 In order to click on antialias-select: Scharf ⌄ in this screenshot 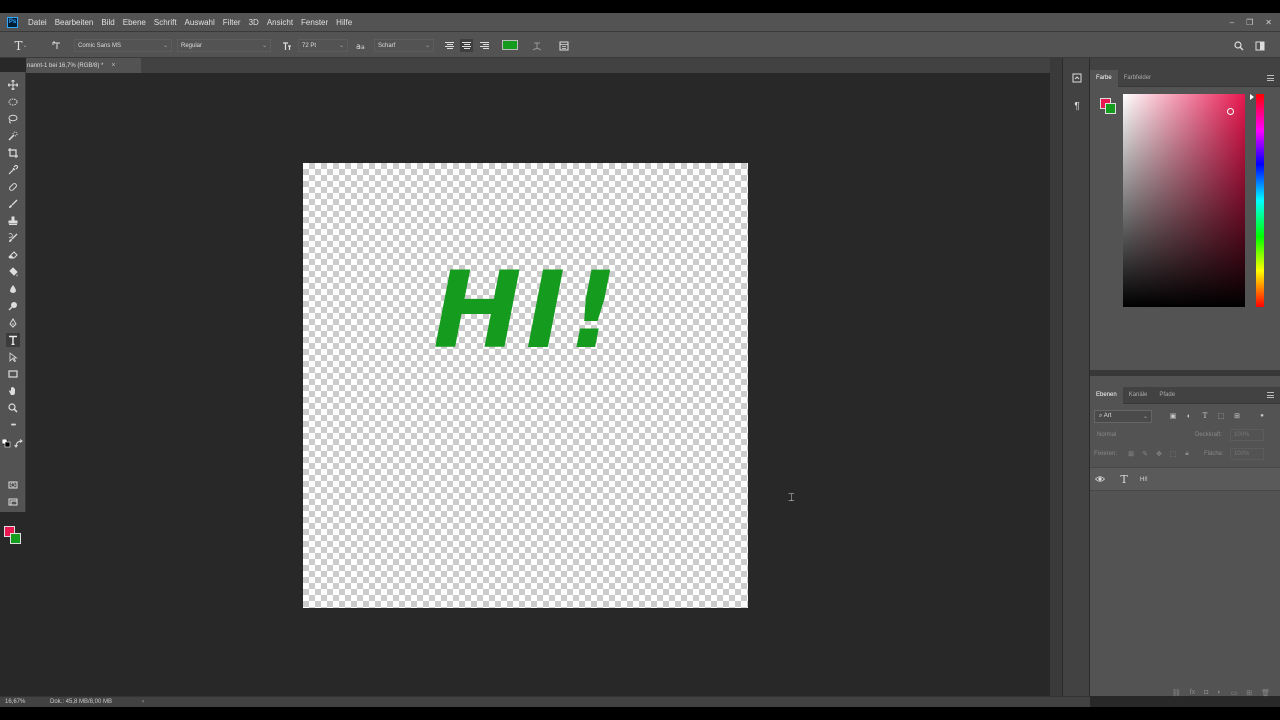, I will do `click(404, 45)`.